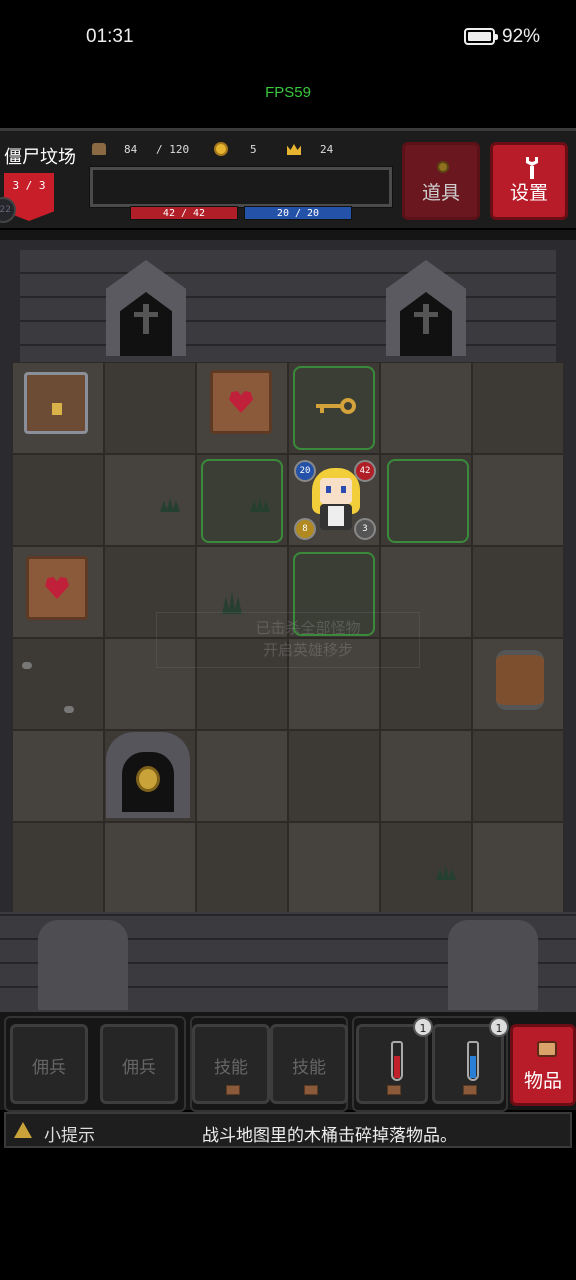 Image resolution: width=576 pixels, height=1280 pixels. I want to click on key-bow, so click(348, 406).